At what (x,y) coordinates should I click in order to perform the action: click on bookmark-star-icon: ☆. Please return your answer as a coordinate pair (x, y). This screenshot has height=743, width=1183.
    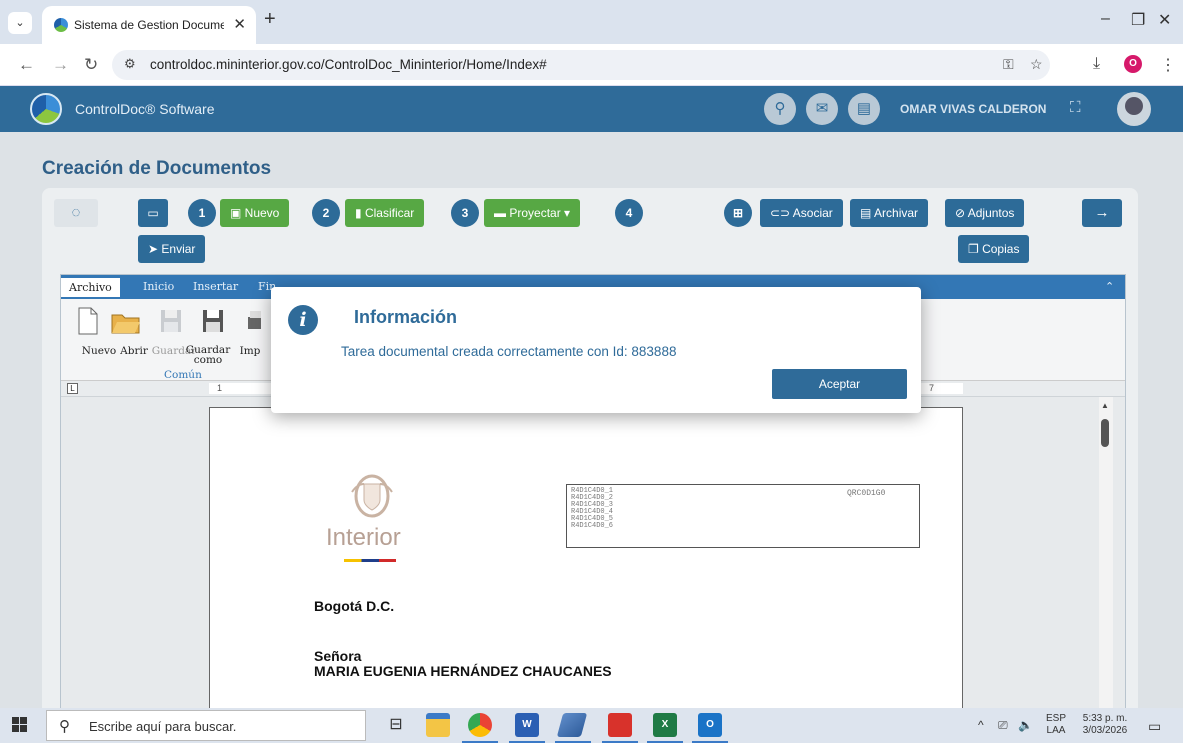
    Looking at the image, I should click on (1036, 64).